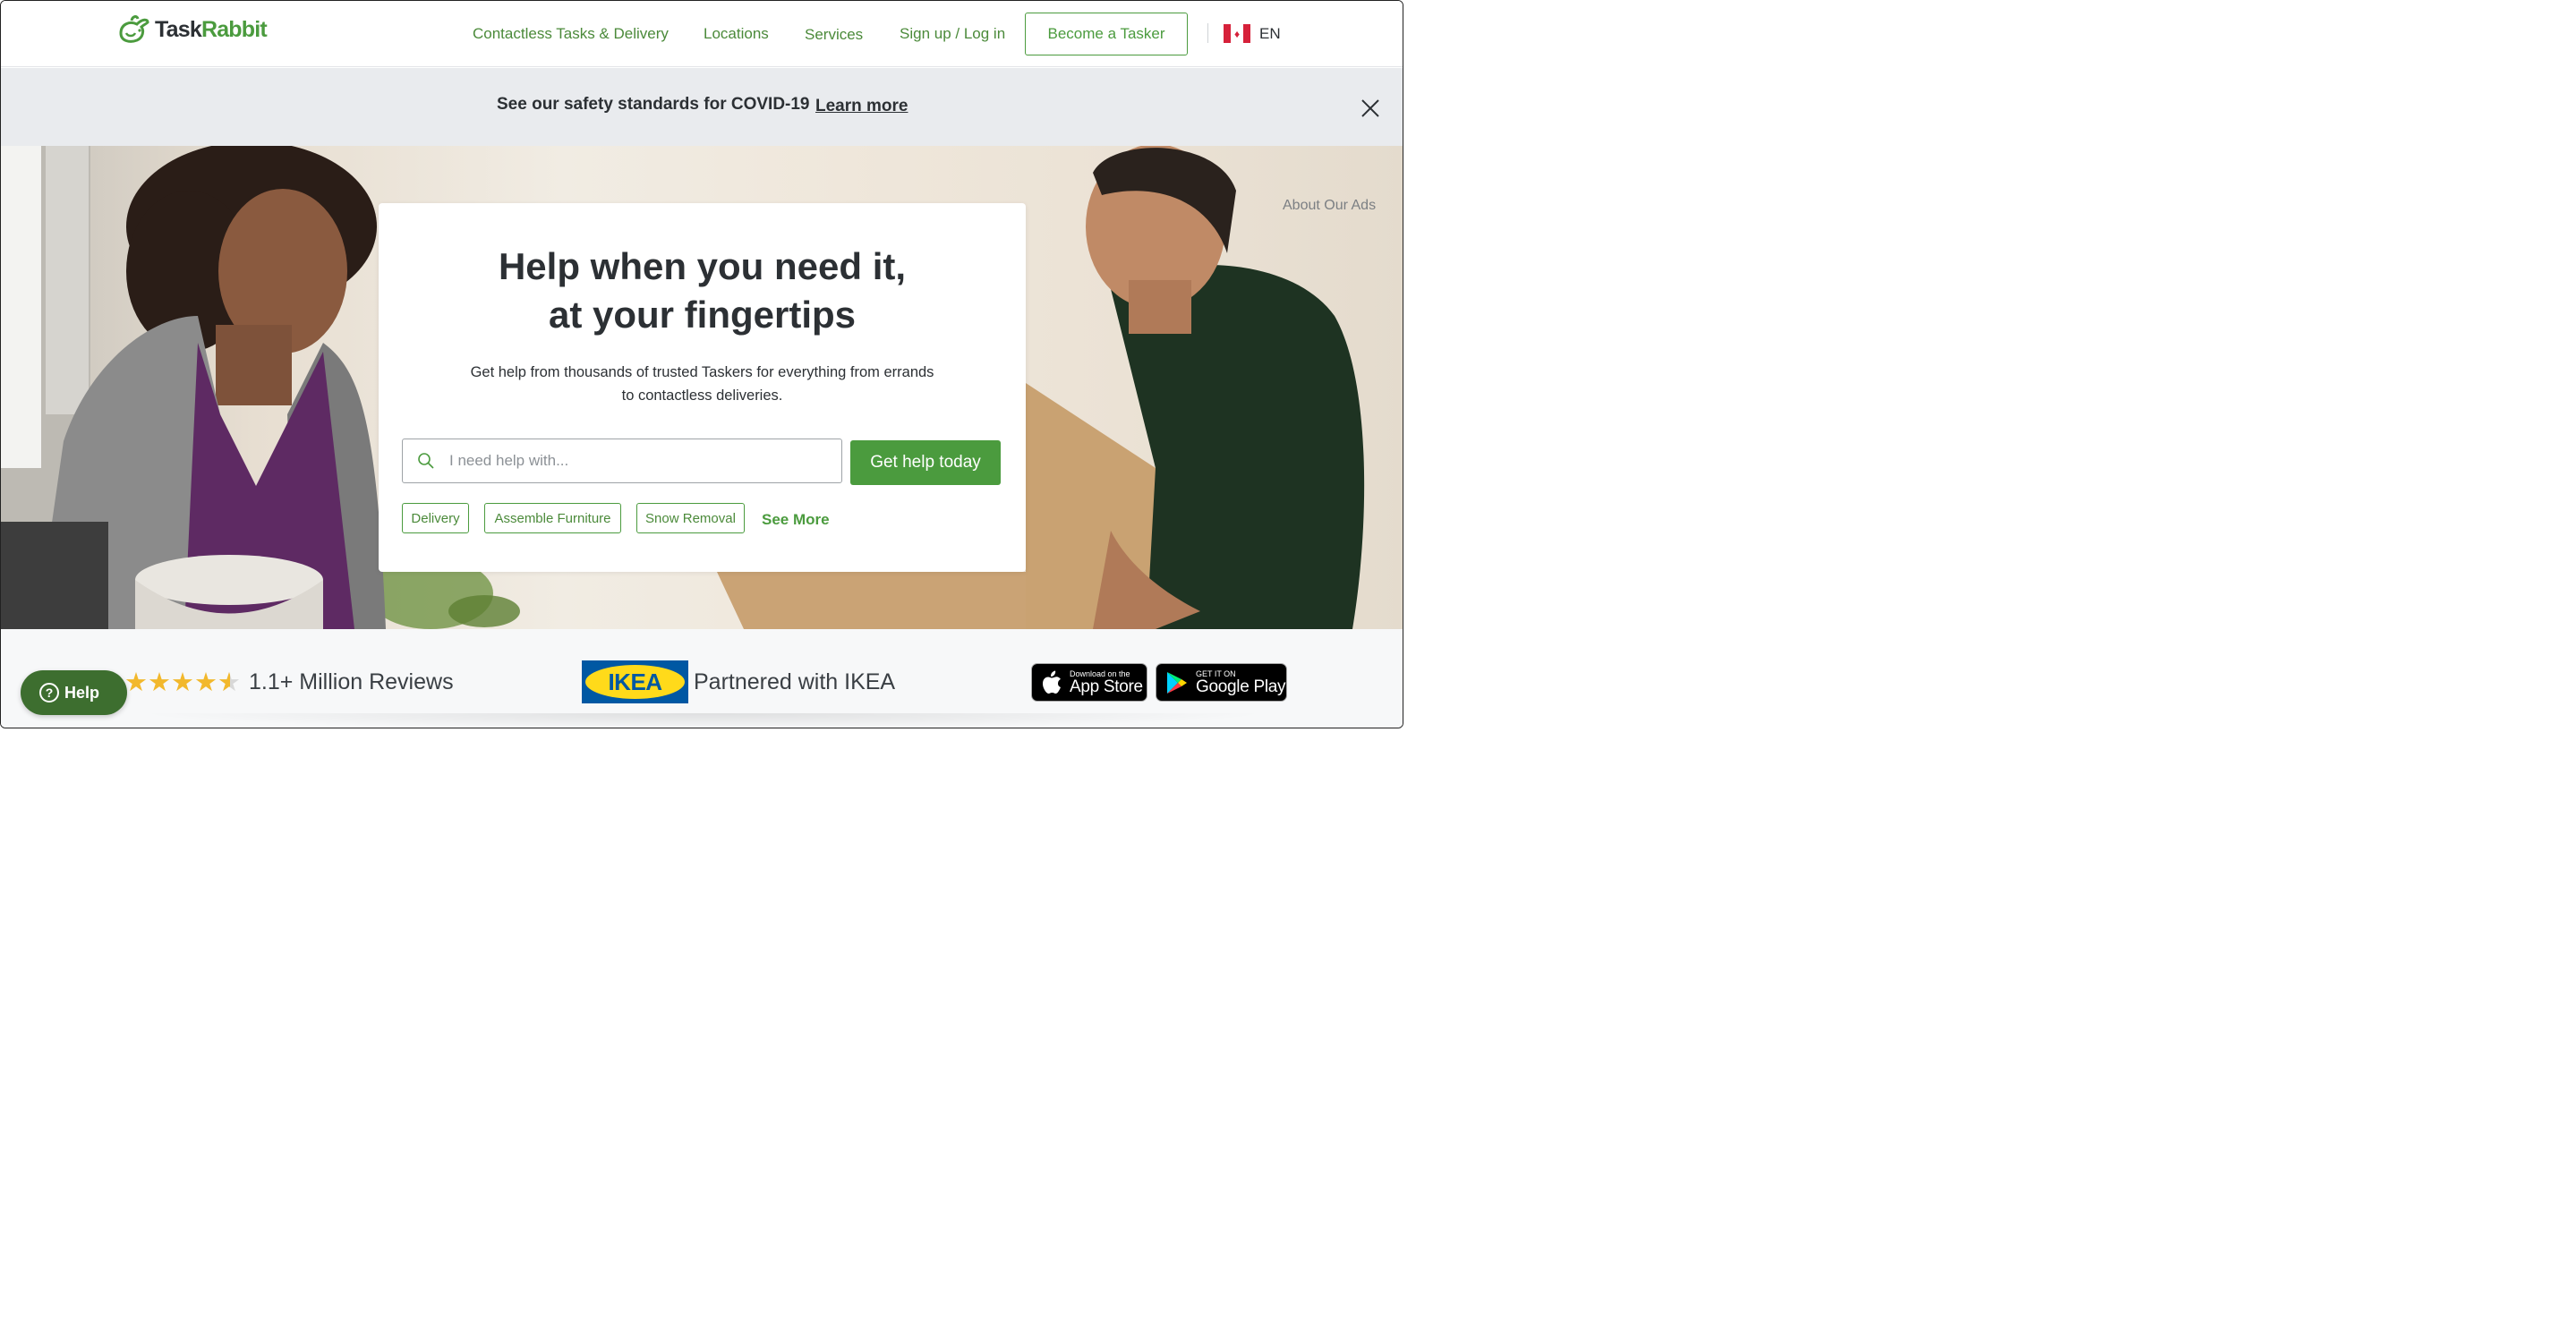 Image resolution: width=2576 pixels, height=1337 pixels. I want to click on half-star-icon: ★, so click(229, 682).